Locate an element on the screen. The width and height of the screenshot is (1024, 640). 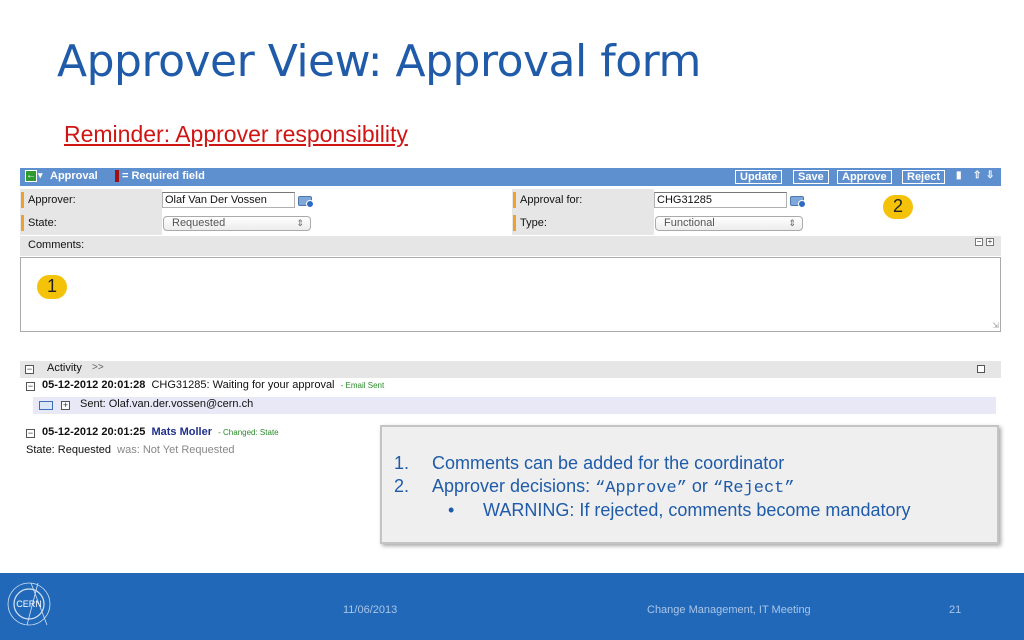
slide-subtitle: Reminder: Approver responsibility is located at coordinates (236, 134).